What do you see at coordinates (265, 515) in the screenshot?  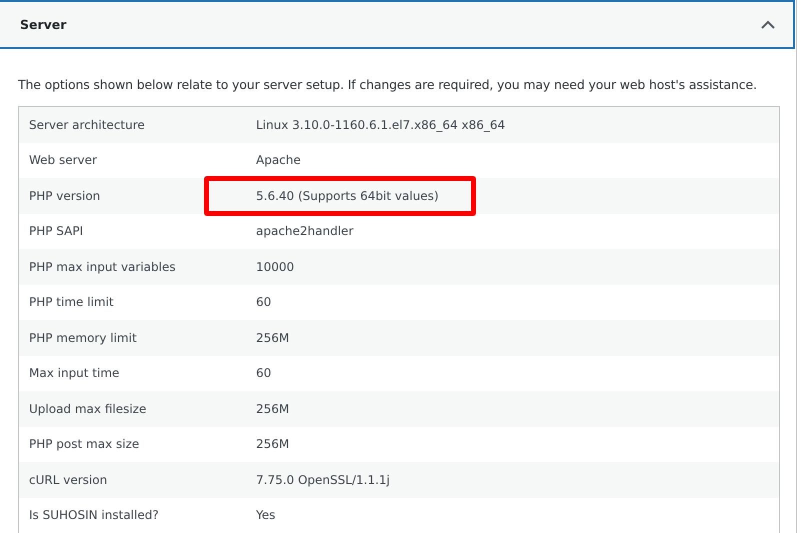 I see `table-cell-text: Yes` at bounding box center [265, 515].